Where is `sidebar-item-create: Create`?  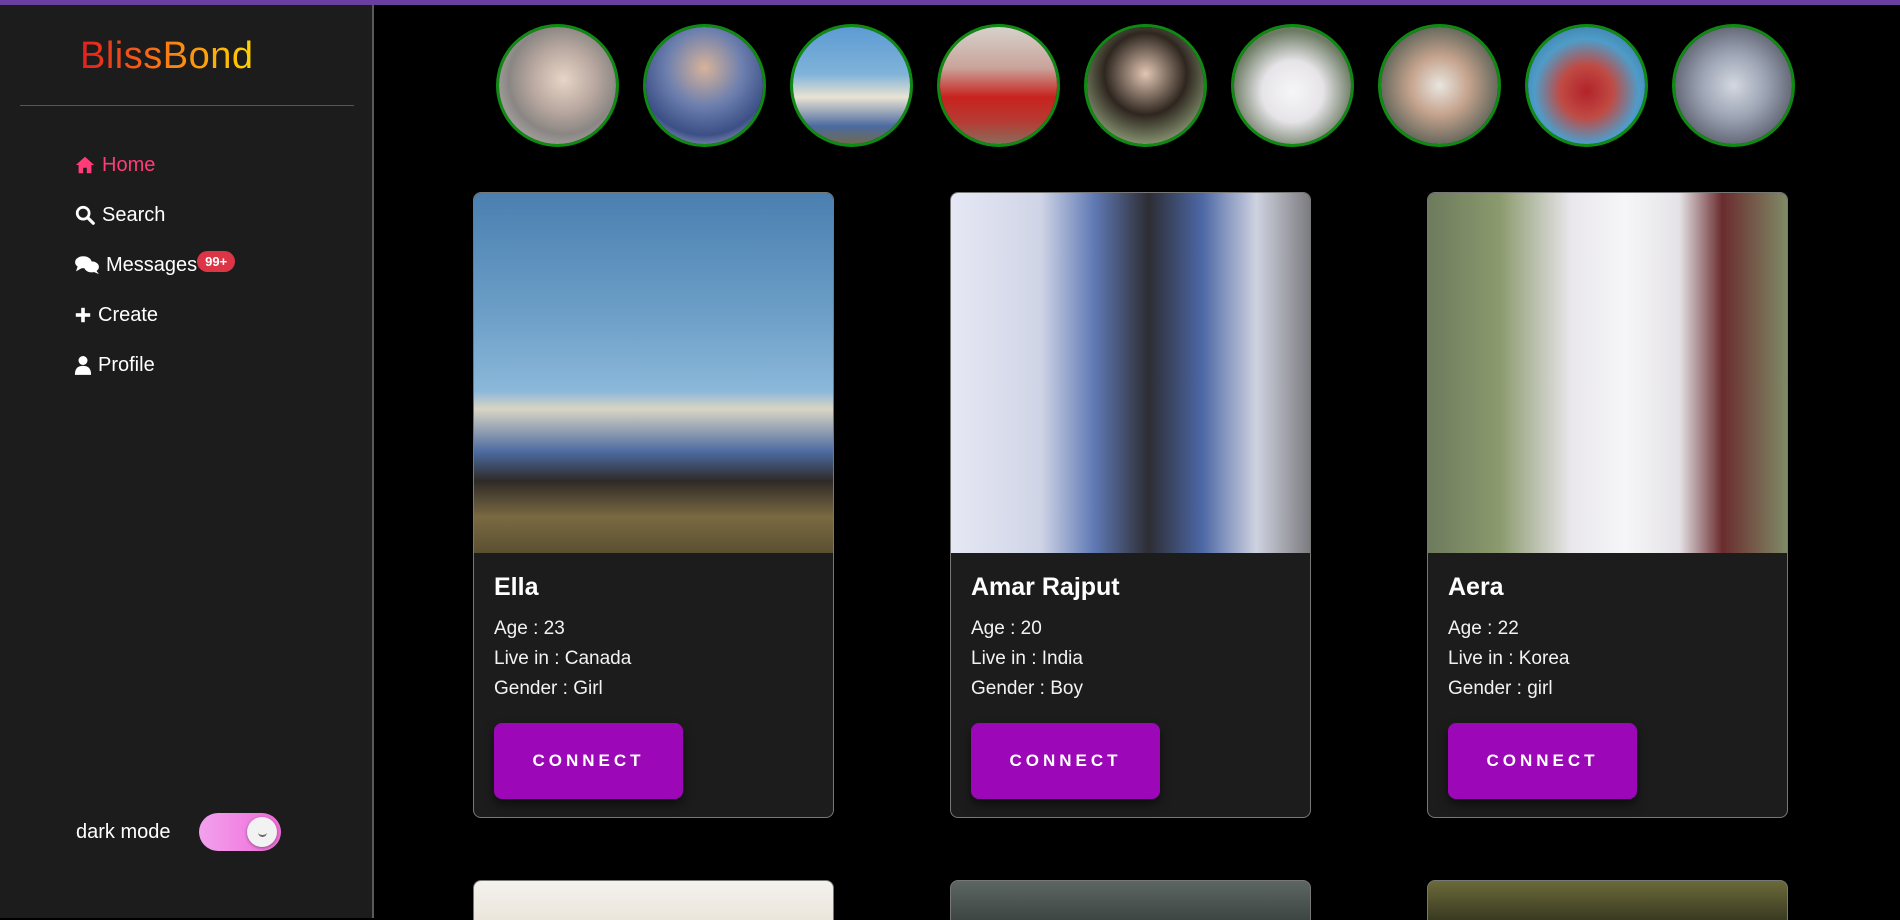
sidebar-item-create: Create is located at coordinates (154, 315).